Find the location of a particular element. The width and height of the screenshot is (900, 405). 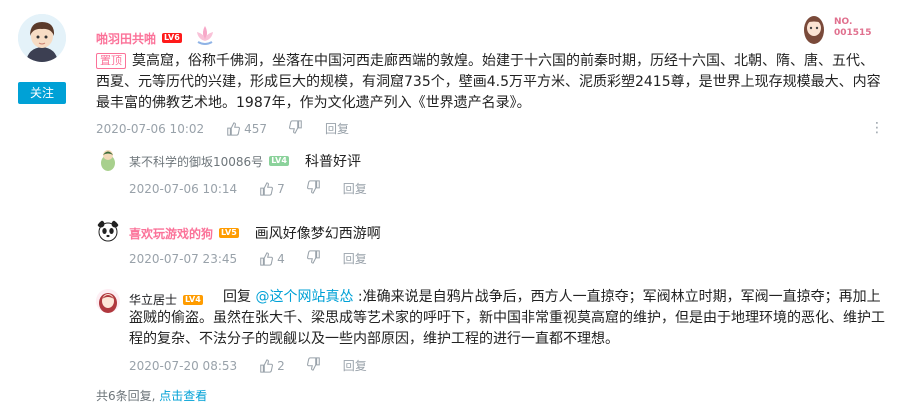

reply-2-level-badge: LV5 is located at coordinates (229, 233).